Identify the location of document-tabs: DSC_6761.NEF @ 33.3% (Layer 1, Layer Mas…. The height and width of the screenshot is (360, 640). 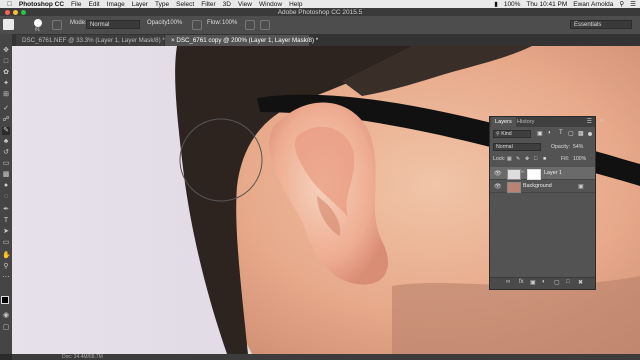
(326, 40).